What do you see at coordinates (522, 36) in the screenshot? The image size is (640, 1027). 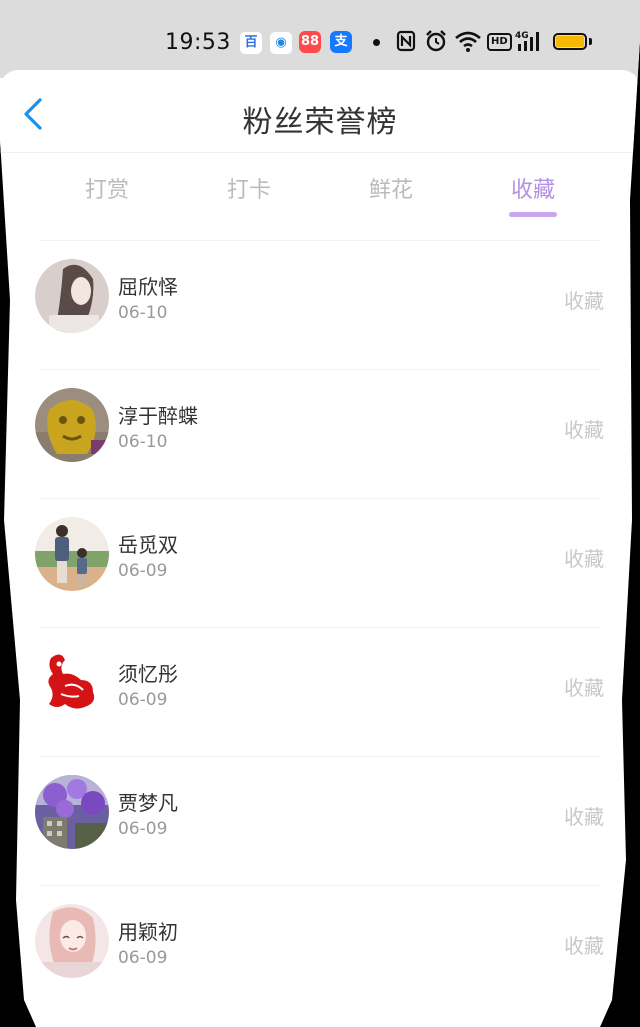 I see `signal-label: 4G` at bounding box center [522, 36].